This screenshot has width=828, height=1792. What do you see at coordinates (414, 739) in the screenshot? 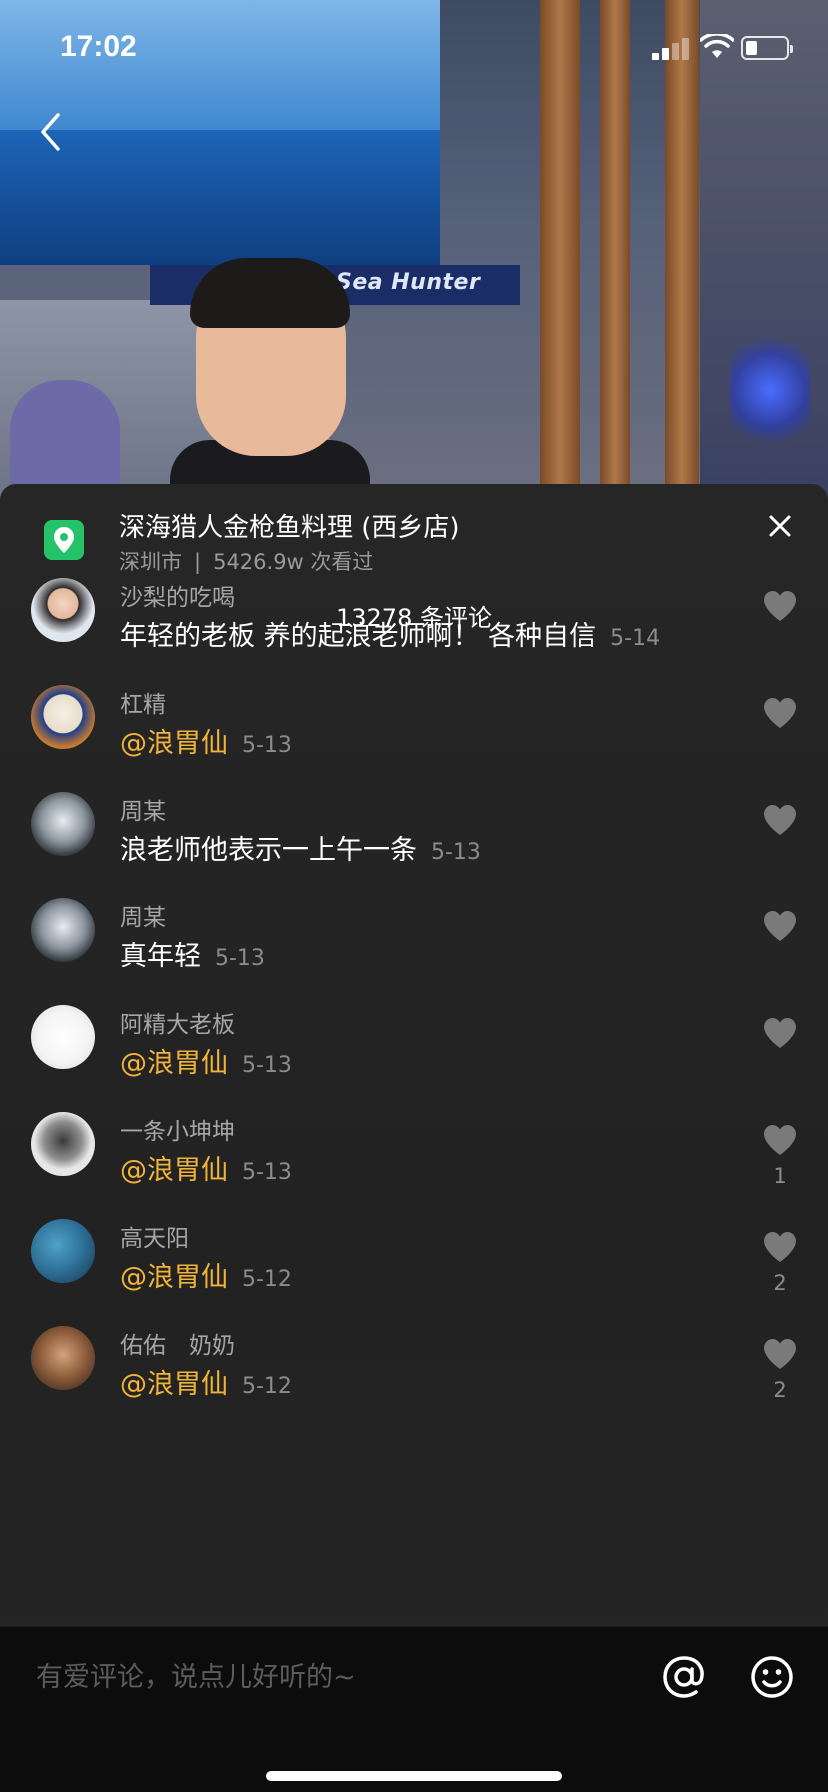
I see `comment-item: 杠精 @浪胃仙 5-13` at bounding box center [414, 739].